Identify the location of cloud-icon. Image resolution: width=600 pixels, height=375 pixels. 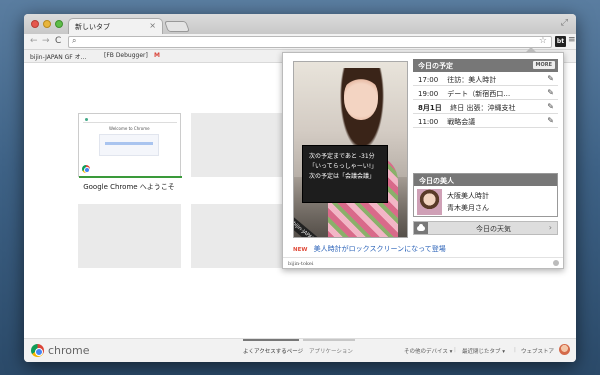
(421, 227).